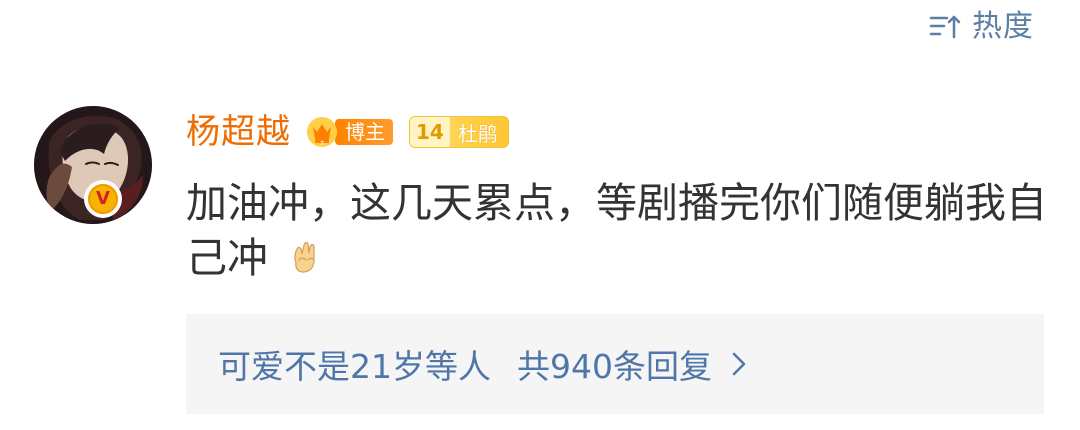 The height and width of the screenshot is (430, 1080). I want to click on chevron-right-icon, so click(739, 364).